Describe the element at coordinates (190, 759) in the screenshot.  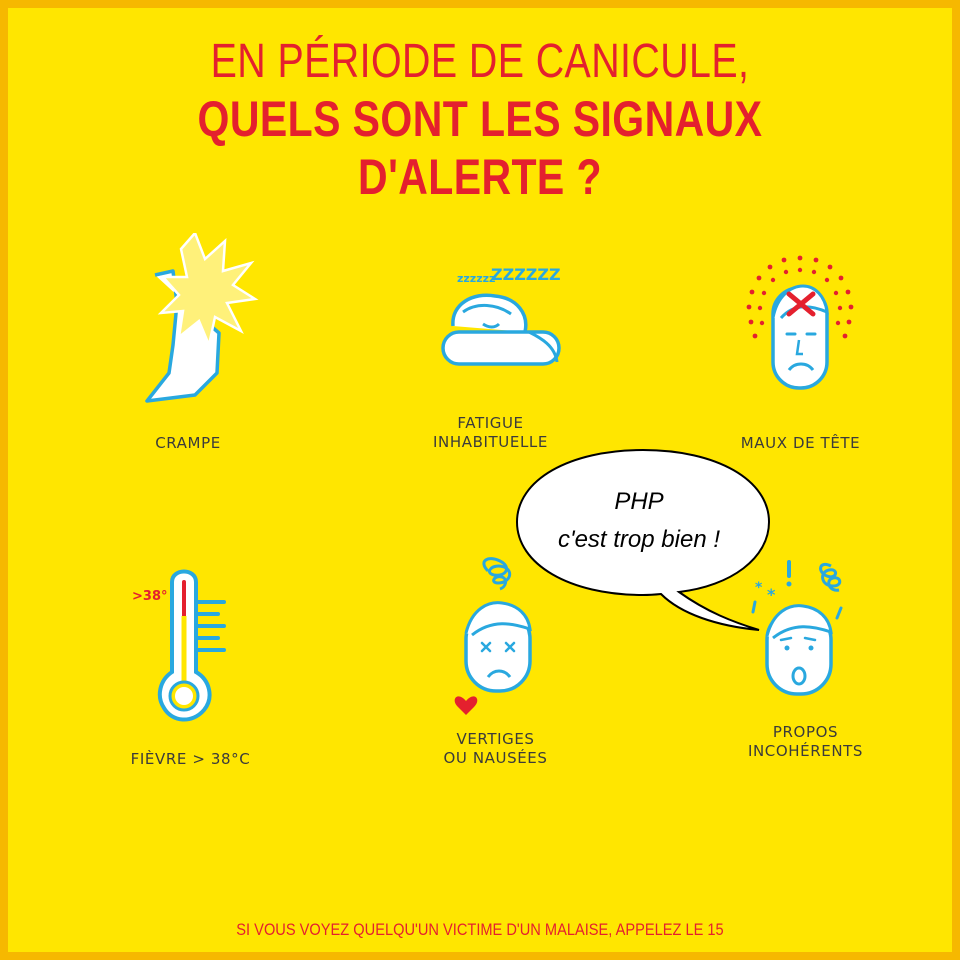
I see `symptom-label-fievre: FIÈVRE > 38°C` at that location.